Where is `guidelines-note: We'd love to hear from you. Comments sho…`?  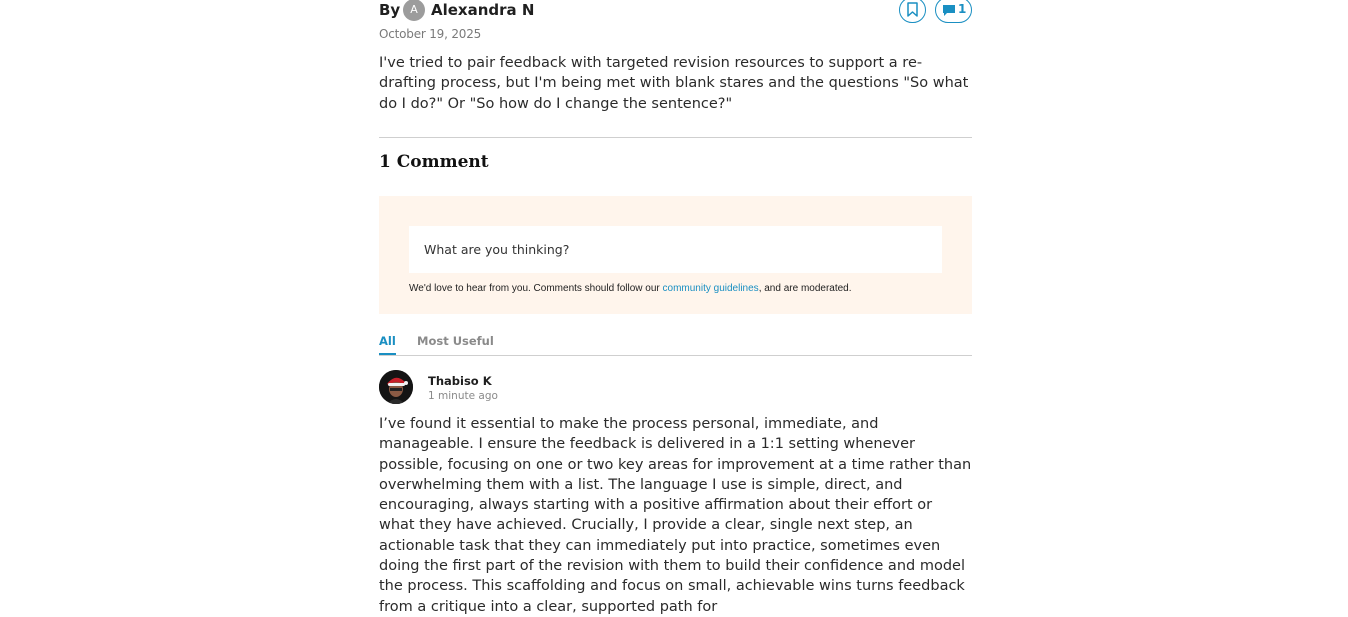 guidelines-note: We'd love to hear from you. Comments sho… is located at coordinates (630, 289).